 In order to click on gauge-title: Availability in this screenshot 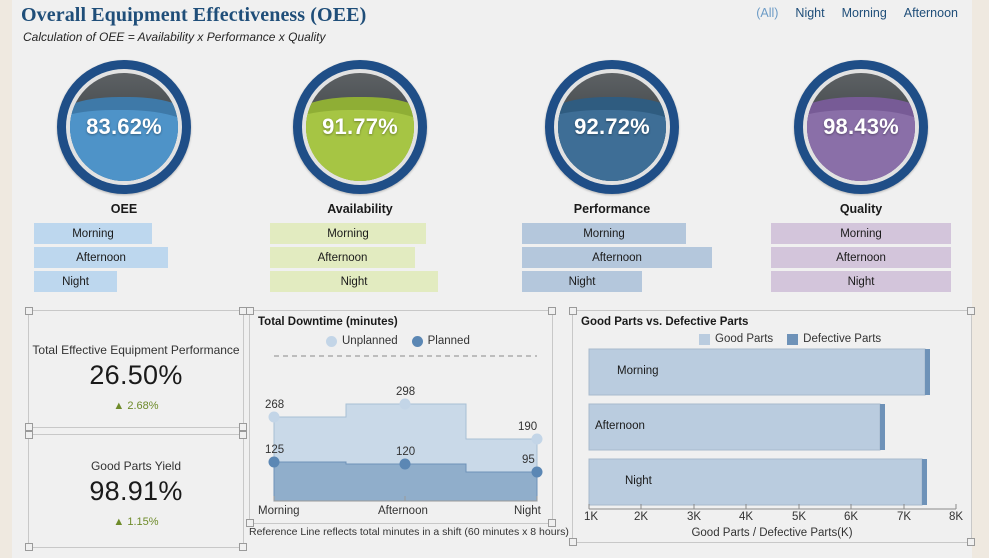, I will do `click(360, 209)`.